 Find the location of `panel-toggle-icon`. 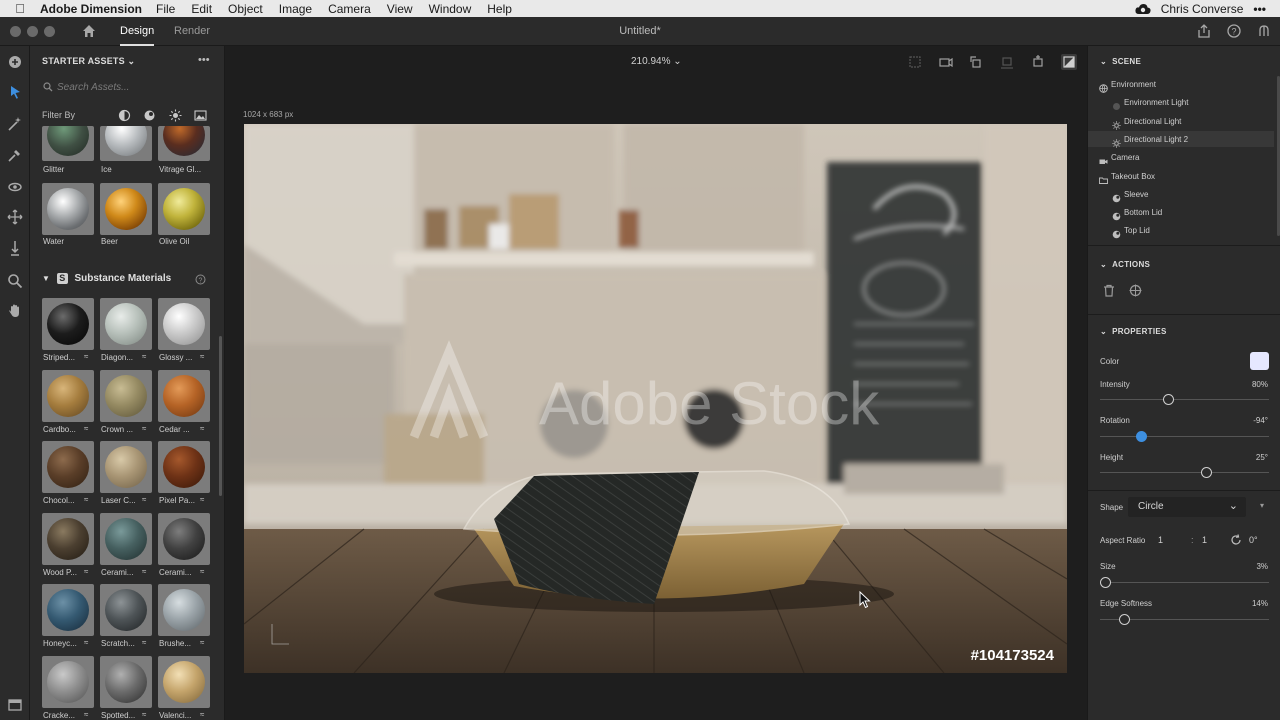

panel-toggle-icon is located at coordinates (15, 705).